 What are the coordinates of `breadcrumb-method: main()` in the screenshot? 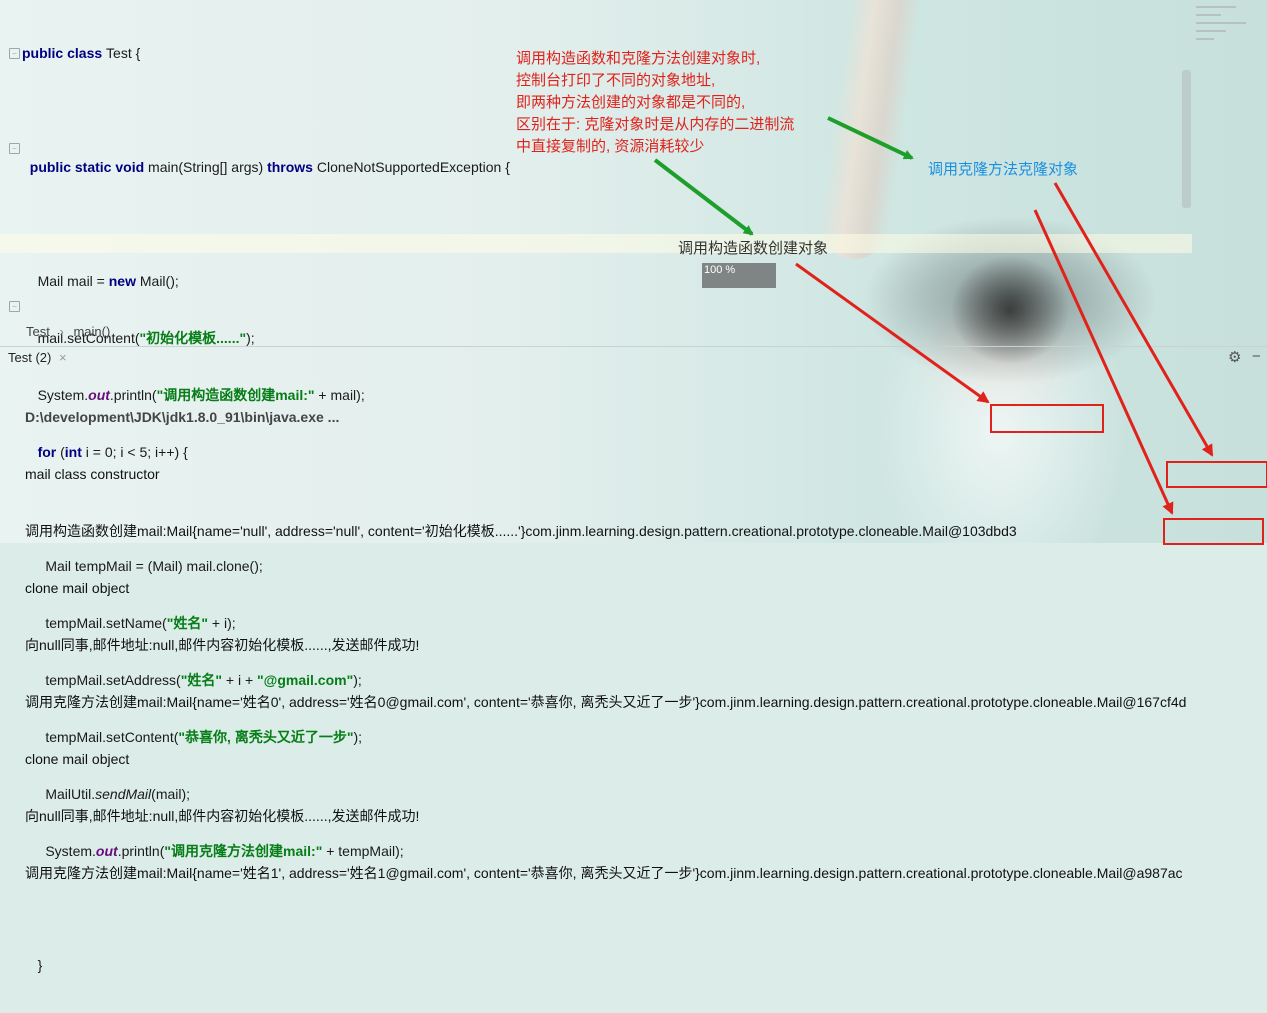 It's located at (91, 331).